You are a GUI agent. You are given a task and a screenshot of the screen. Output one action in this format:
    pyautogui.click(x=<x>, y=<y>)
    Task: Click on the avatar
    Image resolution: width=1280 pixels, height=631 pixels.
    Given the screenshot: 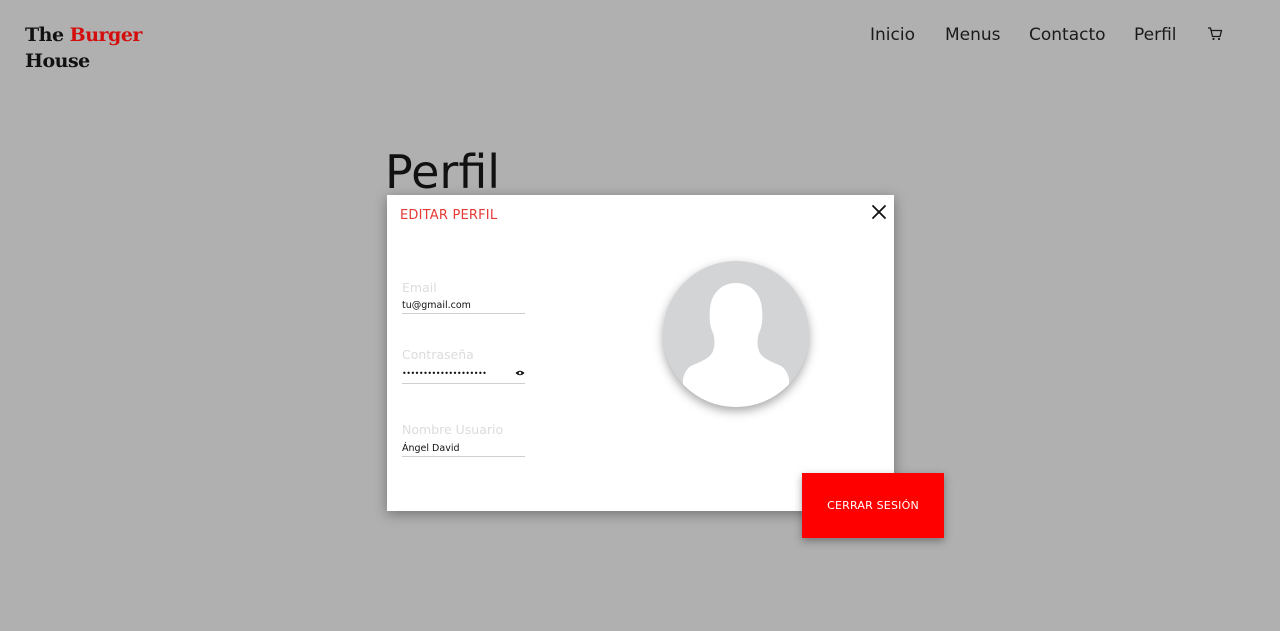 What is the action you would take?
    pyautogui.click(x=736, y=334)
    